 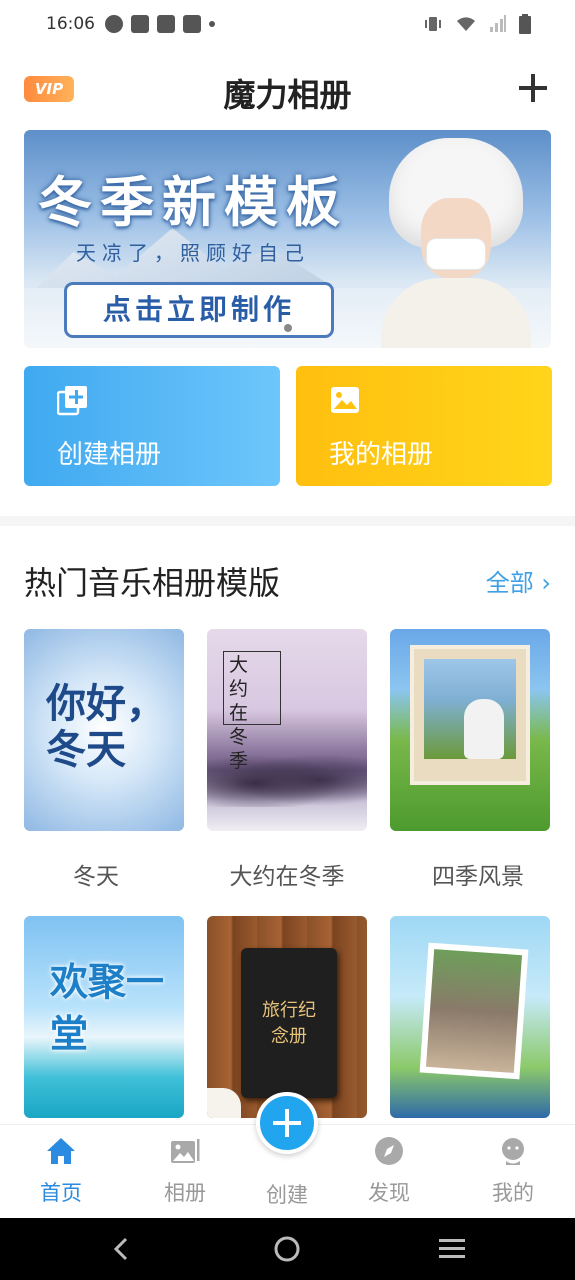 What do you see at coordinates (152, 583) in the screenshot?
I see `section-title: 热门音乐相册模版` at bounding box center [152, 583].